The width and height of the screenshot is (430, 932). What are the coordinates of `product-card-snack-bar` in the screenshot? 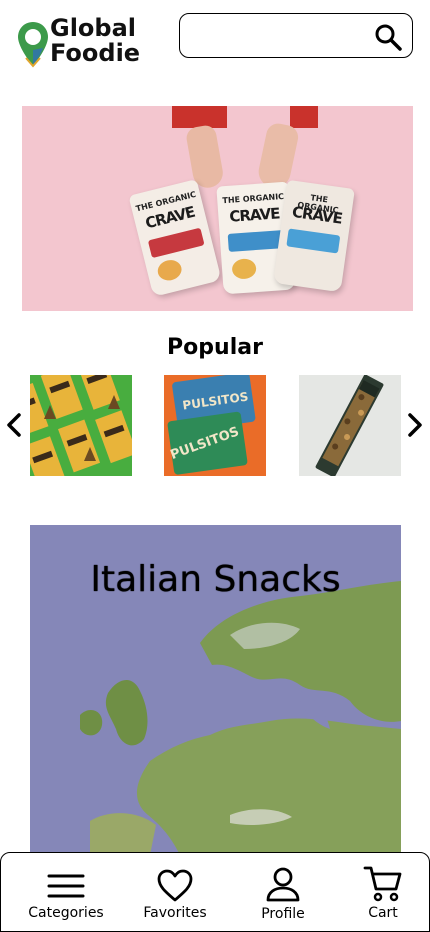 It's located at (350, 425).